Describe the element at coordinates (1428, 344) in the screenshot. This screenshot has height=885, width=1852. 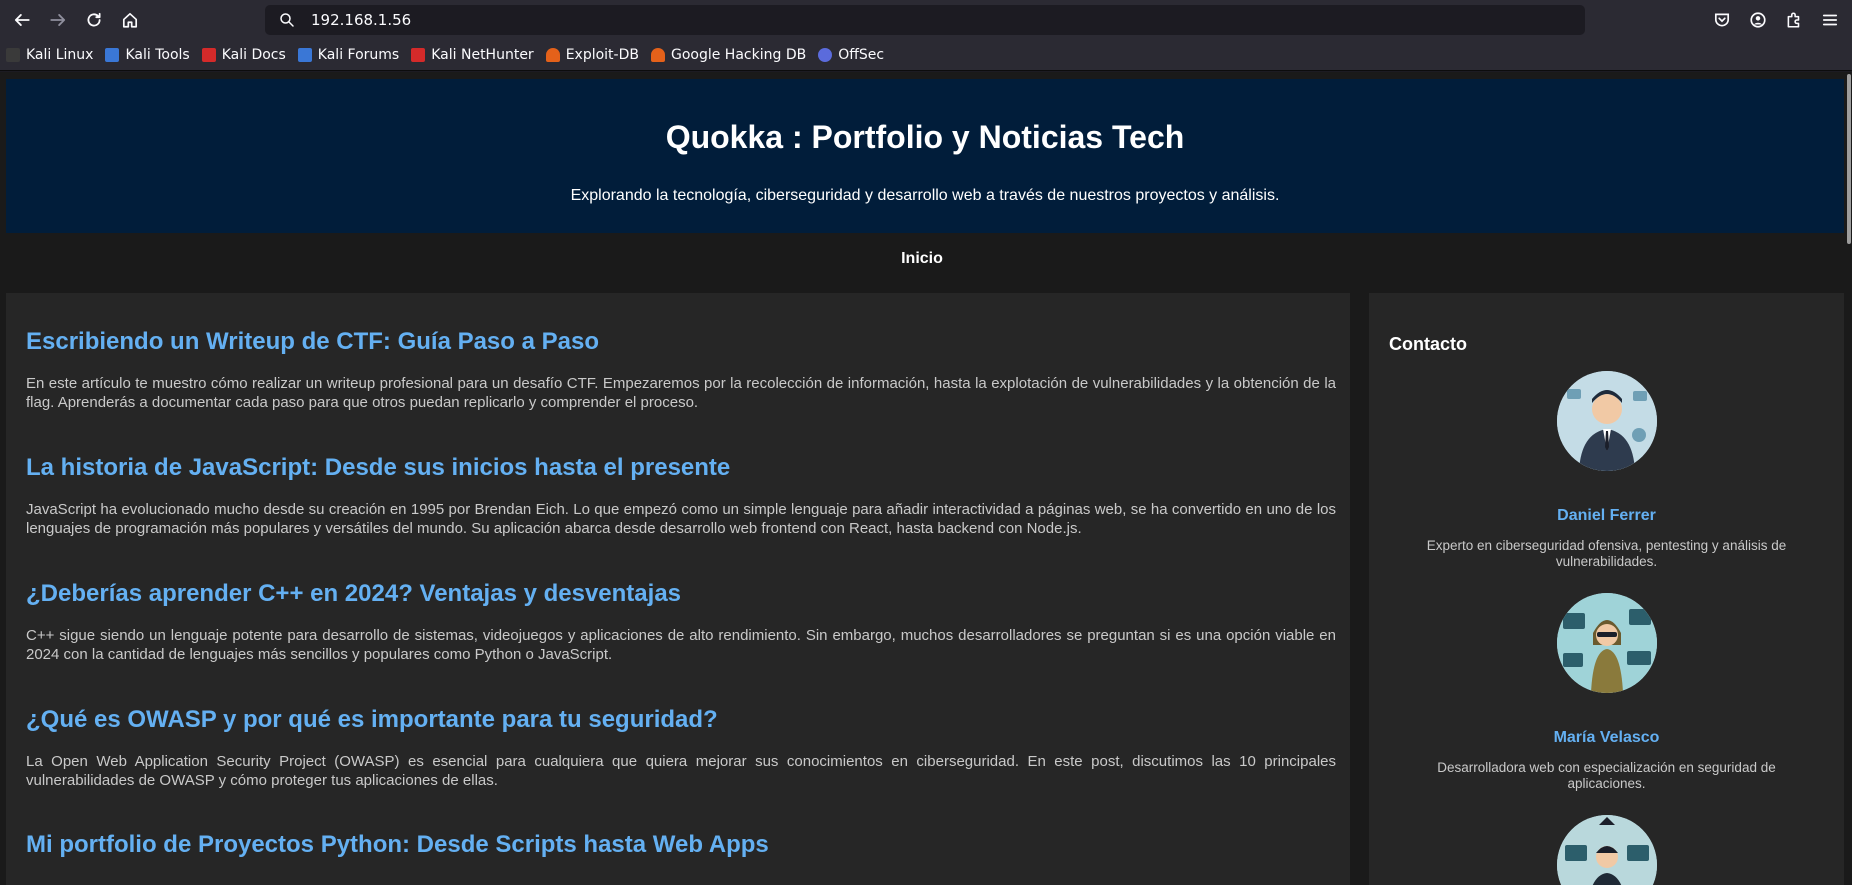
I see `contact-heading: Contacto` at that location.